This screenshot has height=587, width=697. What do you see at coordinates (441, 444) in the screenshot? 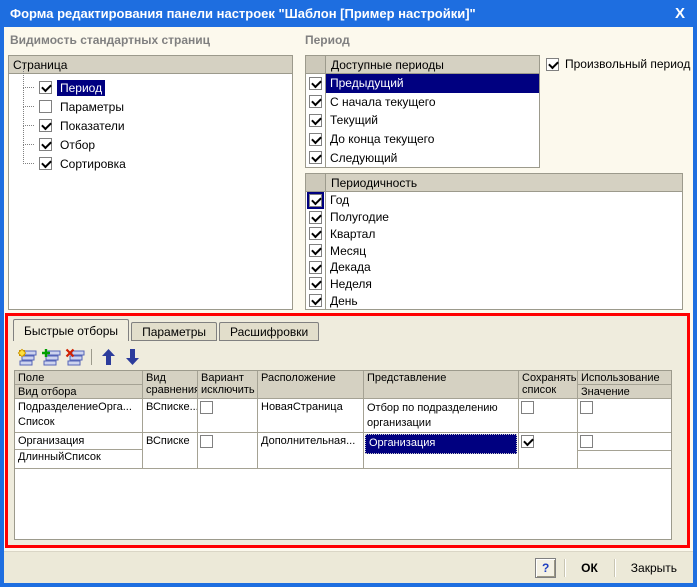
I see `cell-presentation-selected: Организация` at bounding box center [441, 444].